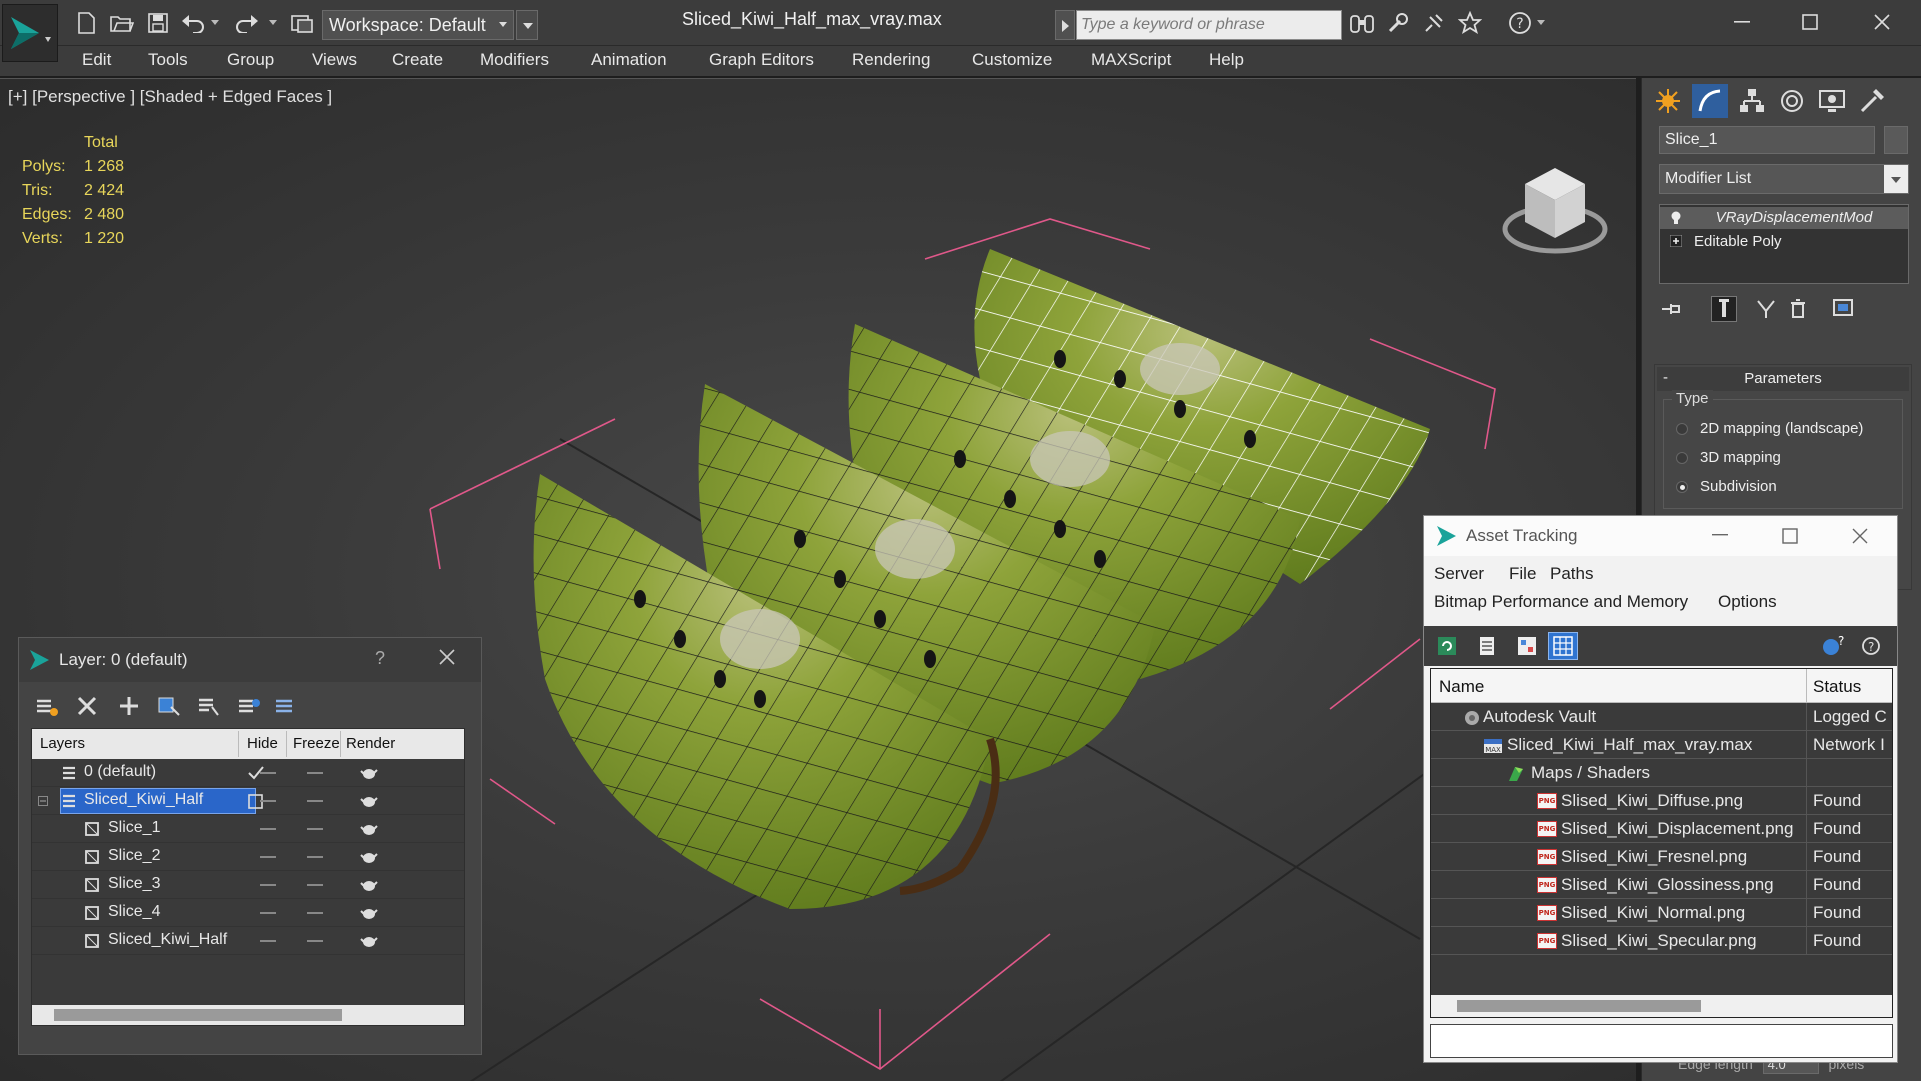 The image size is (1921, 1081). What do you see at coordinates (215, 23) in the screenshot?
I see `undo-dropdown-button` at bounding box center [215, 23].